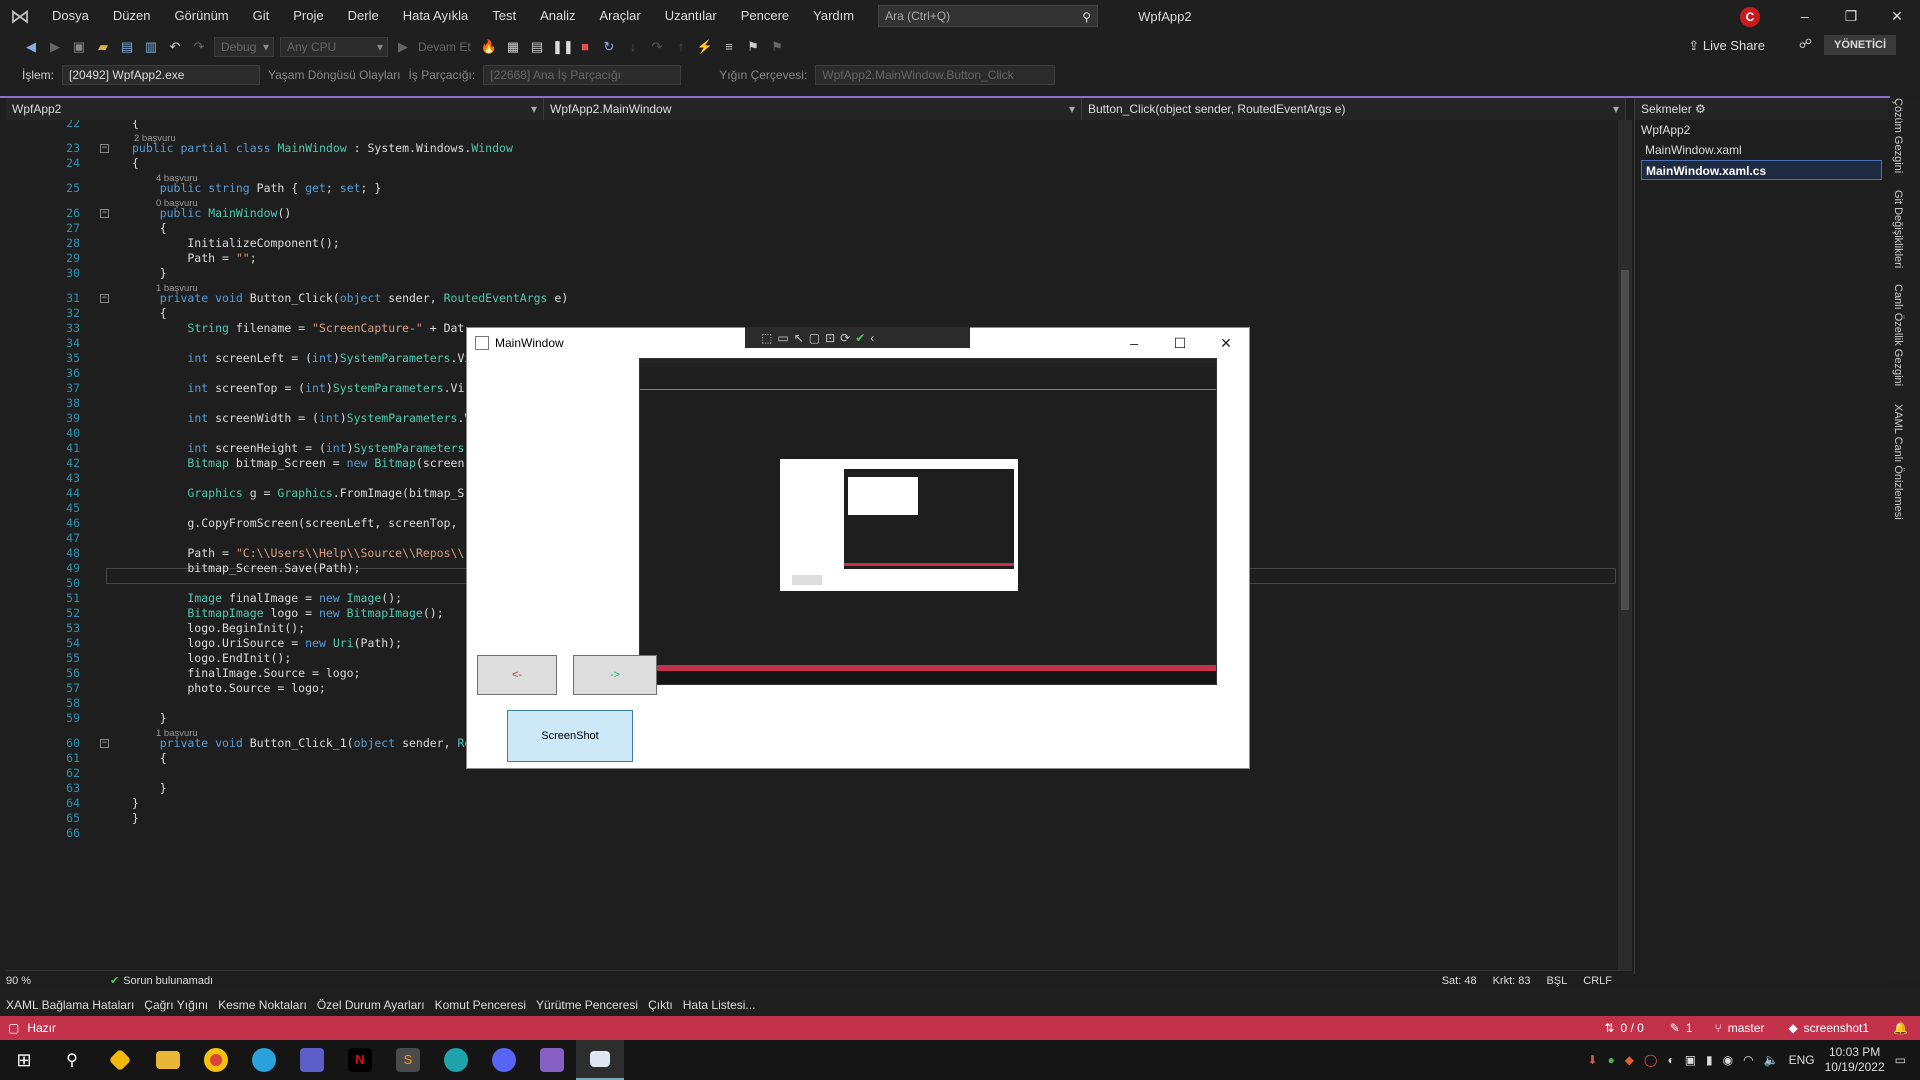 The height and width of the screenshot is (1080, 1920). What do you see at coordinates (563, 47) in the screenshot?
I see `pause-icon: ❚❚` at bounding box center [563, 47].